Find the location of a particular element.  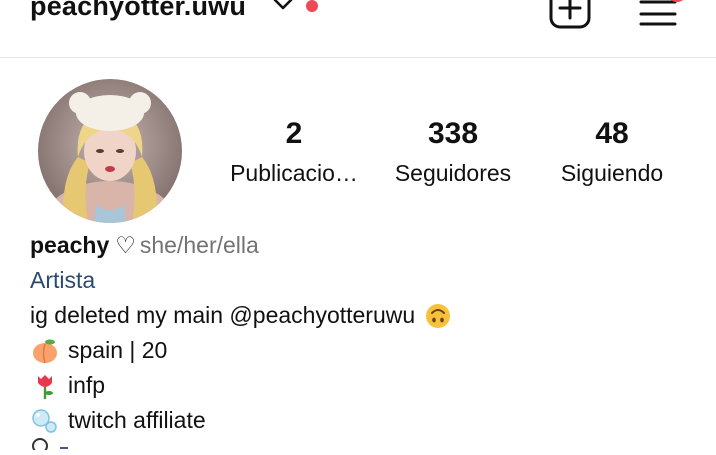

name-heart: ♡ is located at coordinates (125, 245).